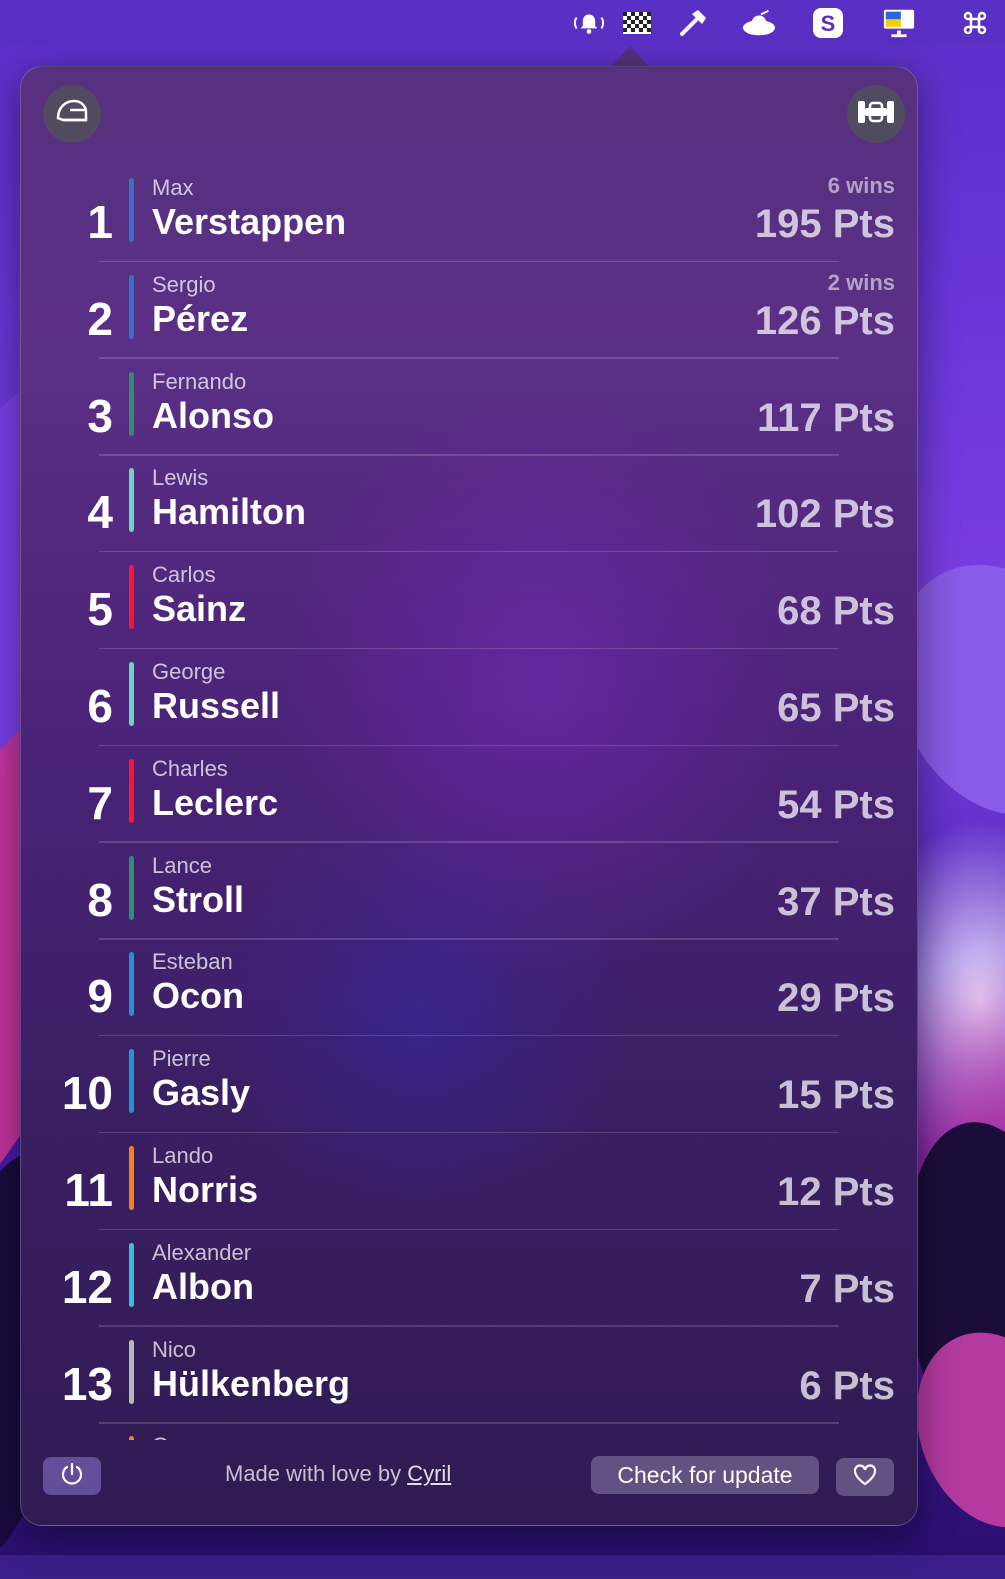 The image size is (1005, 1579). Describe the element at coordinates (100, 318) in the screenshot. I see `driver-position: 2` at that location.